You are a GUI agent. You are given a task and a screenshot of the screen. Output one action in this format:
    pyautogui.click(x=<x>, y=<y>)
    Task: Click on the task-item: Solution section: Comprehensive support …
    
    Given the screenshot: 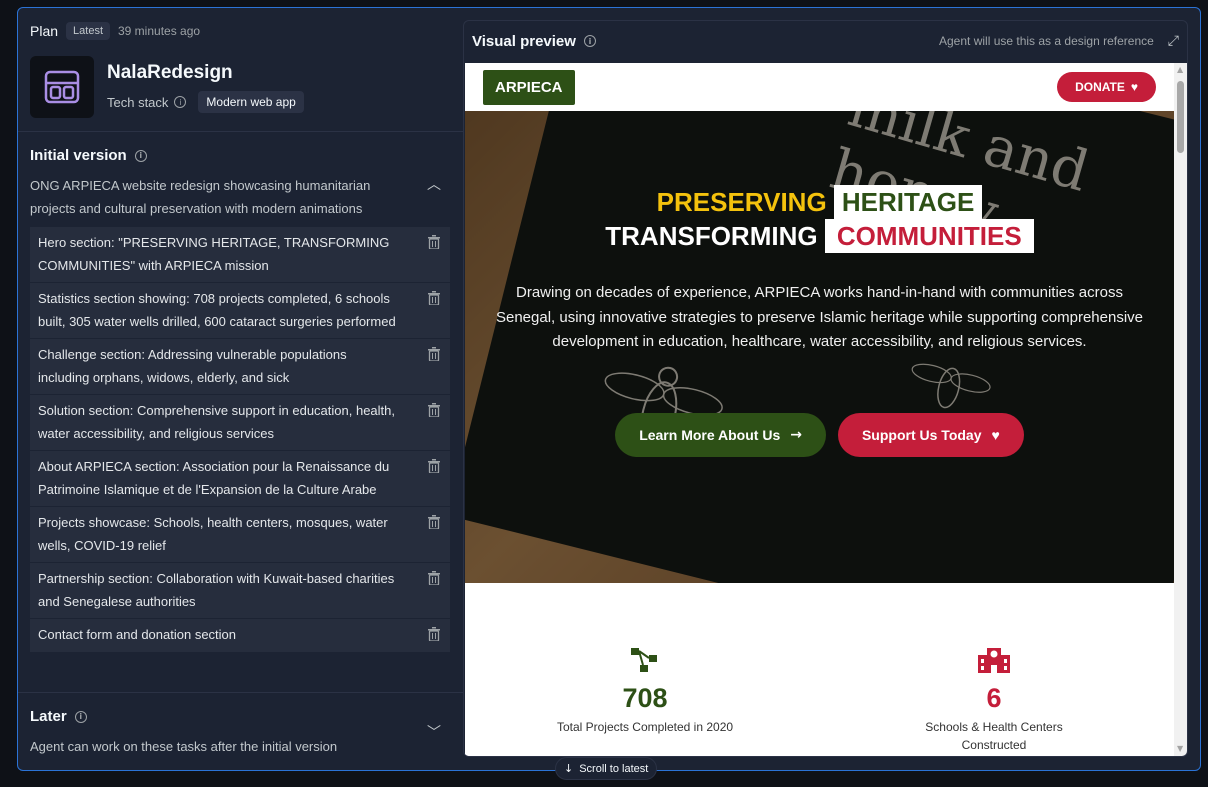 What is the action you would take?
    pyautogui.click(x=240, y=423)
    